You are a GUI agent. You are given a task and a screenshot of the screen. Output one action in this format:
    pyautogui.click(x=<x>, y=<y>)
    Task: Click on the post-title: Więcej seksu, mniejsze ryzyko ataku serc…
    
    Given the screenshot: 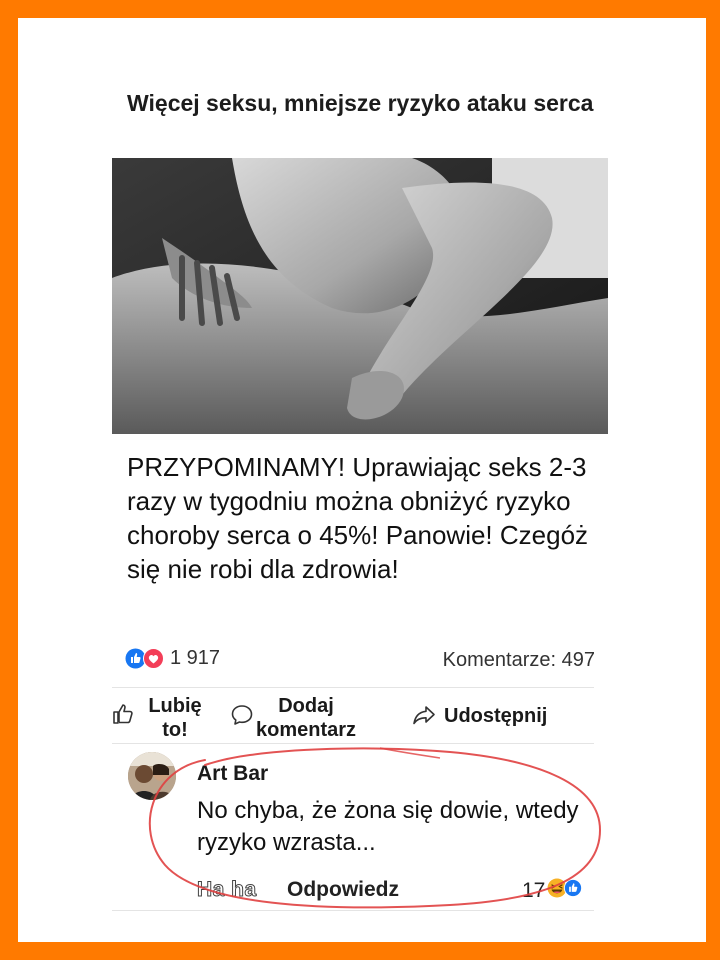 What is the action you would take?
    pyautogui.click(x=360, y=103)
    